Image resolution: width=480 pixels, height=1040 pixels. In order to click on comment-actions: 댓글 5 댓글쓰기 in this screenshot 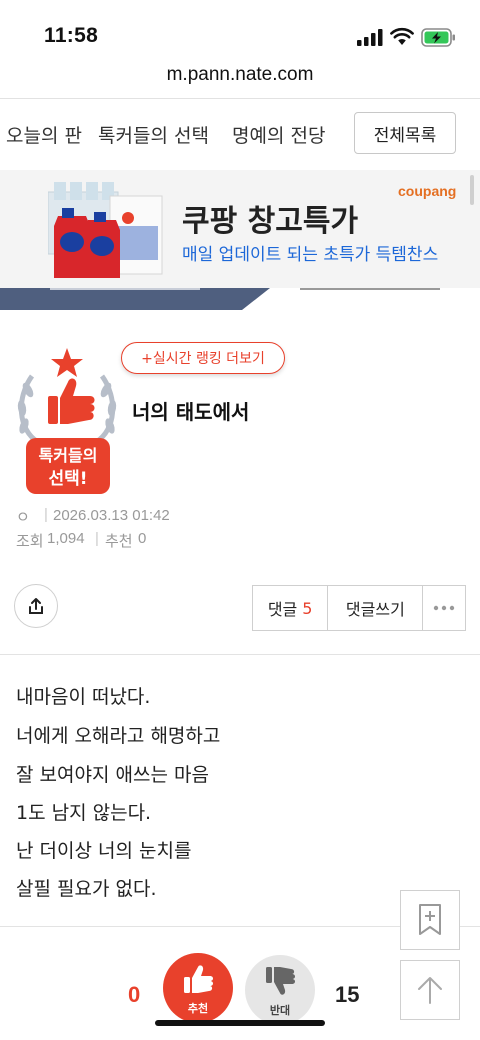, I will do `click(359, 608)`.